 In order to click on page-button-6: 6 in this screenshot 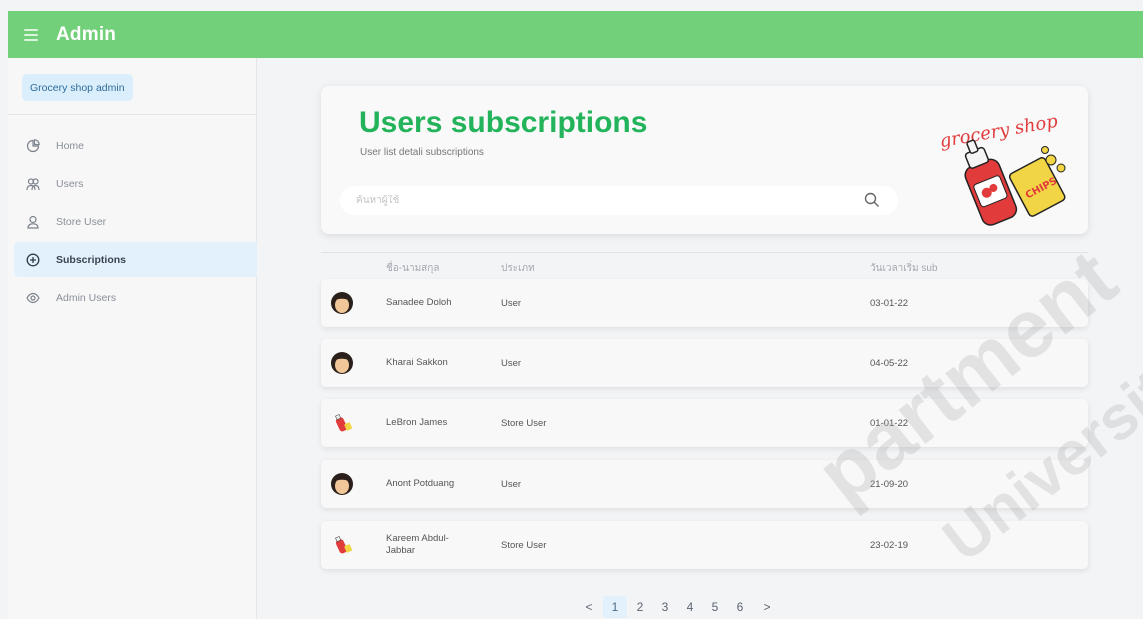, I will do `click(740, 607)`.